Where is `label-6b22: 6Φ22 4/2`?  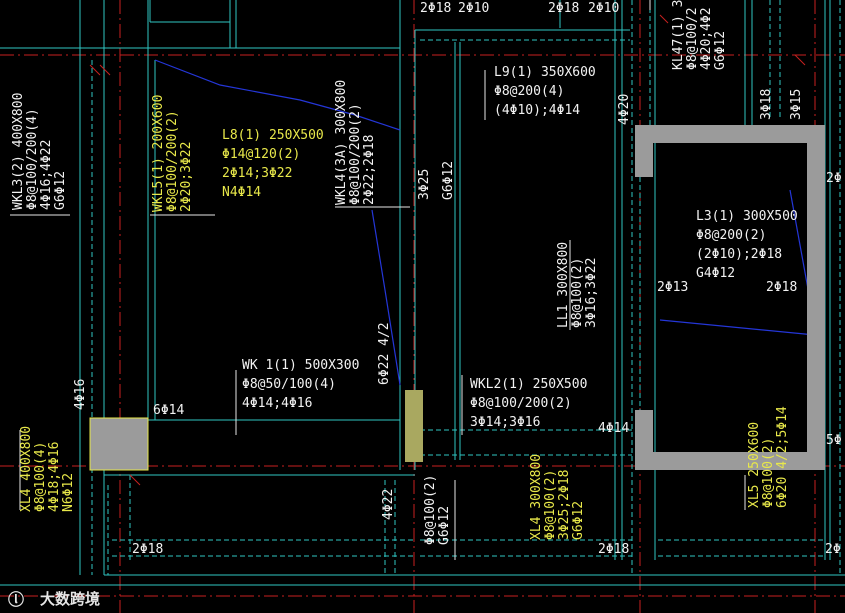
label-6b22: 6Φ22 4/2 is located at coordinates (384, 353).